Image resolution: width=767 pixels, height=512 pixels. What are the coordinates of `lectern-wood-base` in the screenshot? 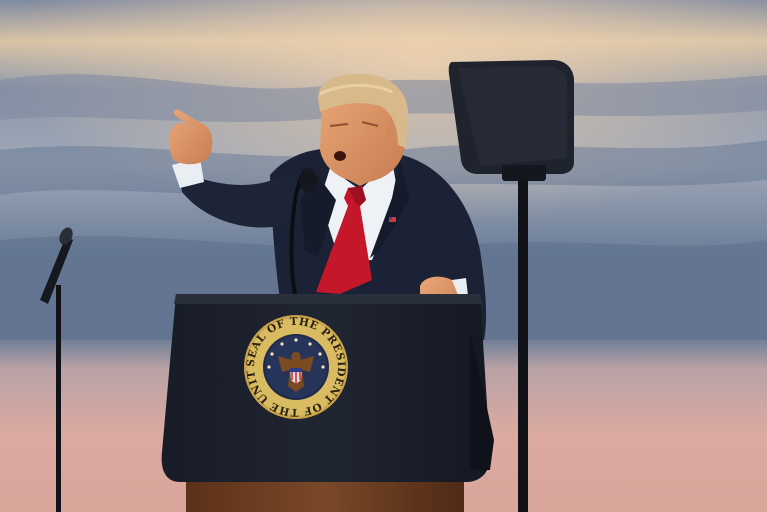 It's located at (325, 496).